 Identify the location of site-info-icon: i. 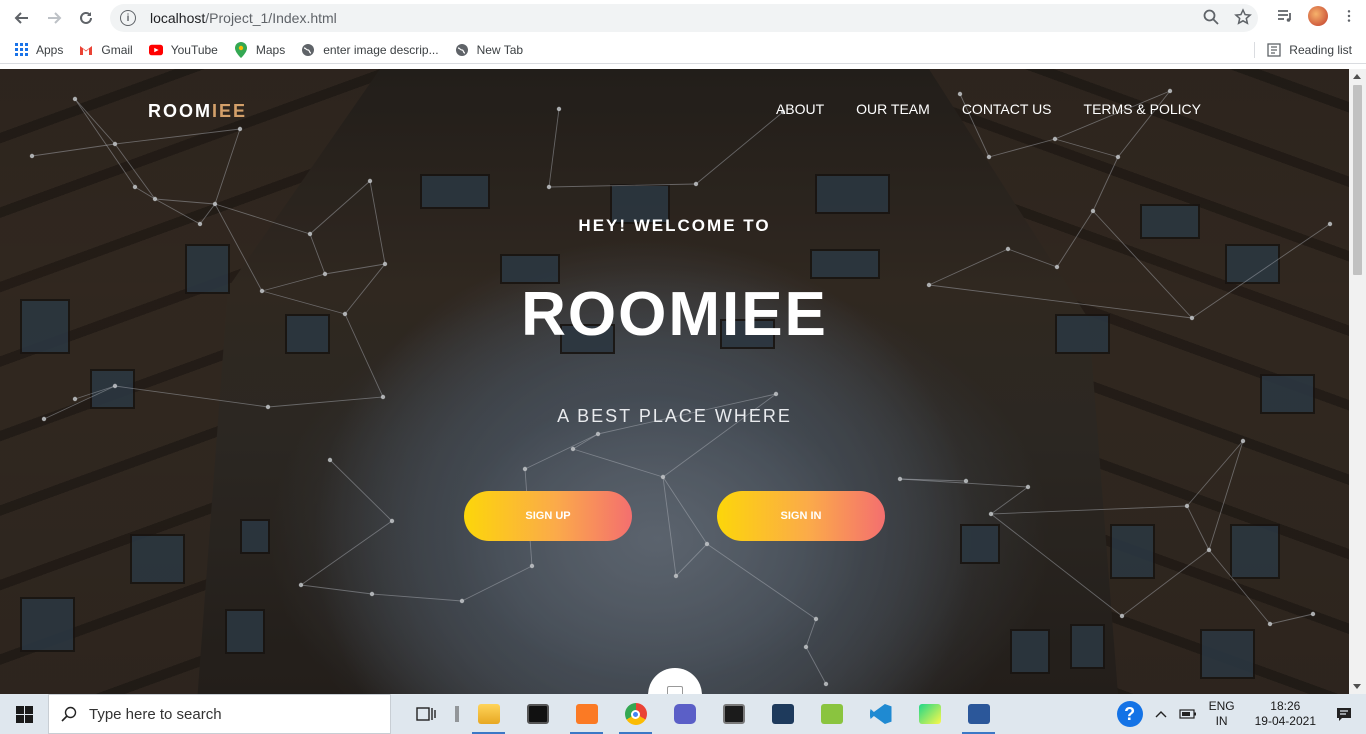
(128, 18).